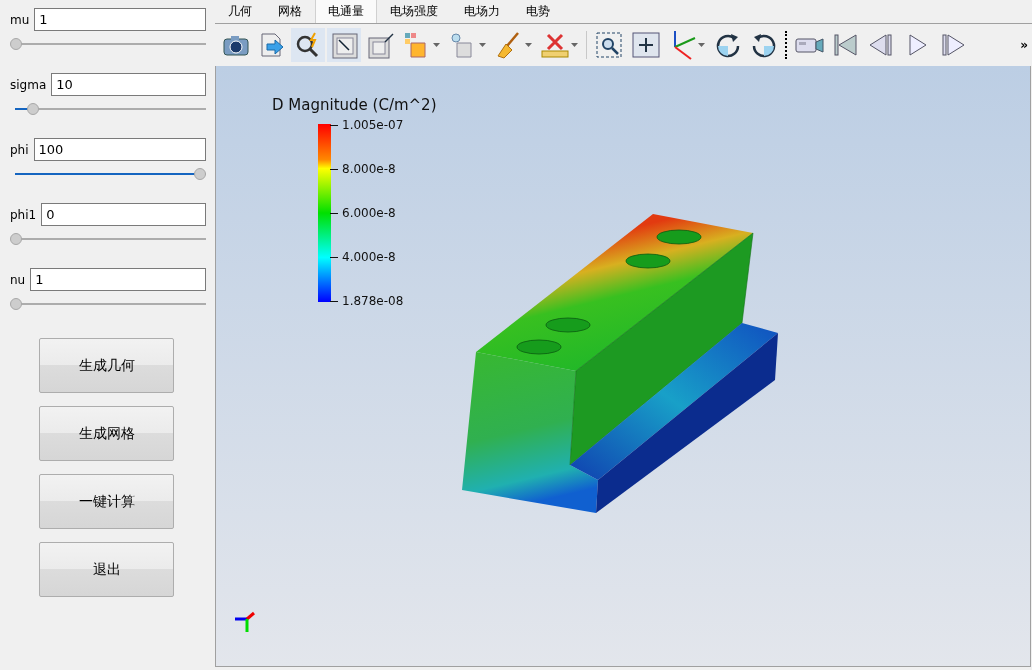 The image size is (1032, 670). I want to click on tab: 电场力, so click(482, 11).